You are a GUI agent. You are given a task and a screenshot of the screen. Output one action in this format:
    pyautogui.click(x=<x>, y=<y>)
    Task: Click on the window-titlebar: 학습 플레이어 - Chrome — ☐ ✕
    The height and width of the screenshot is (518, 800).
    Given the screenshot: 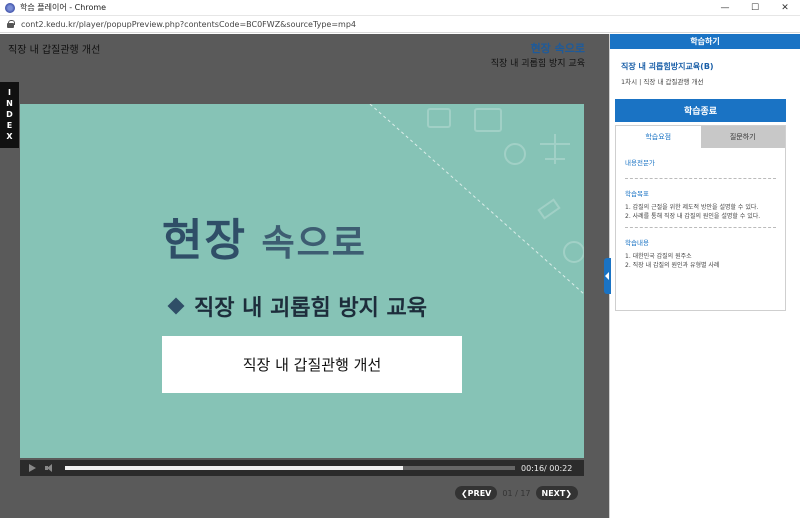 What is the action you would take?
    pyautogui.click(x=400, y=8)
    